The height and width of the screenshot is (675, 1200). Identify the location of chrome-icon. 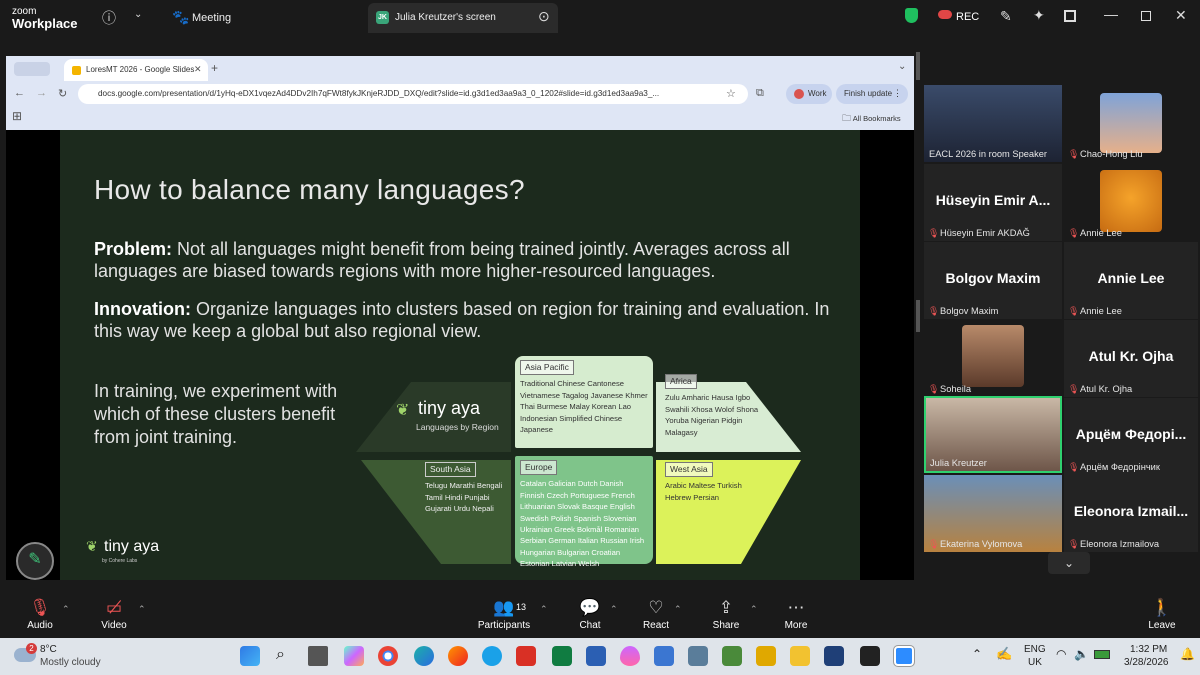
(388, 656).